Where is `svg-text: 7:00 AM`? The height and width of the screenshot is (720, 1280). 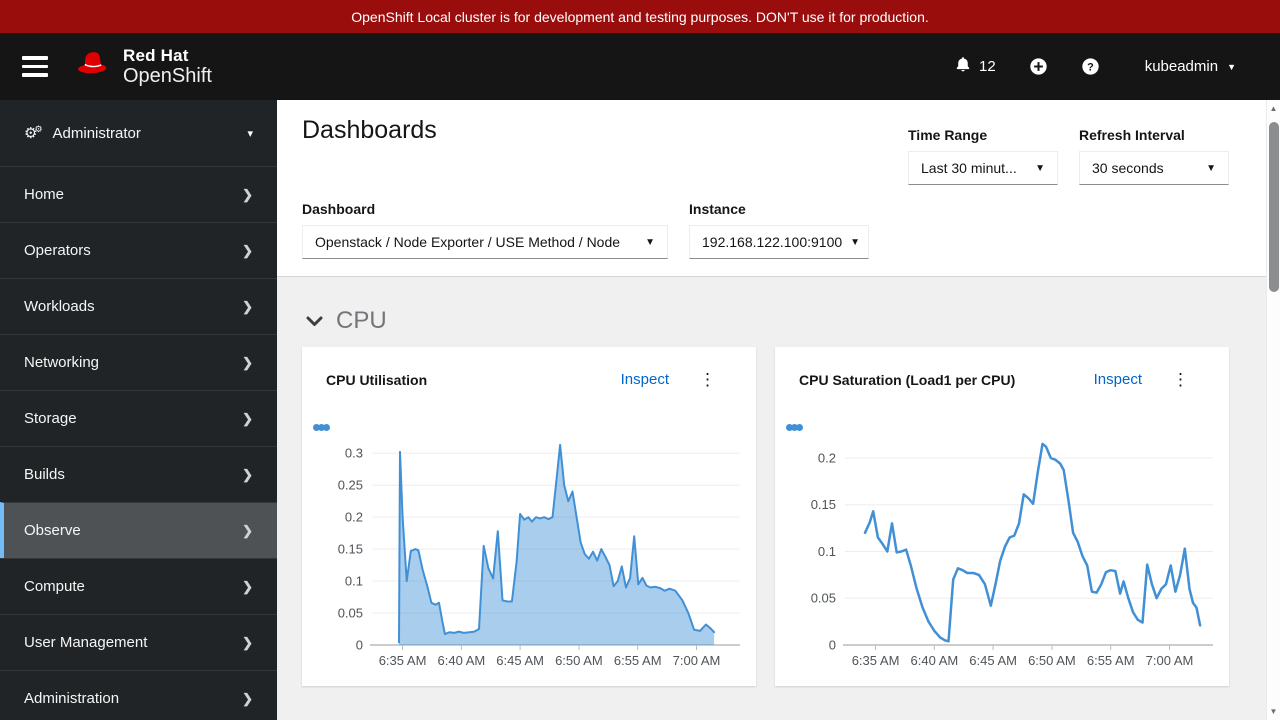
svg-text: 7:00 AM is located at coordinates (1170, 660).